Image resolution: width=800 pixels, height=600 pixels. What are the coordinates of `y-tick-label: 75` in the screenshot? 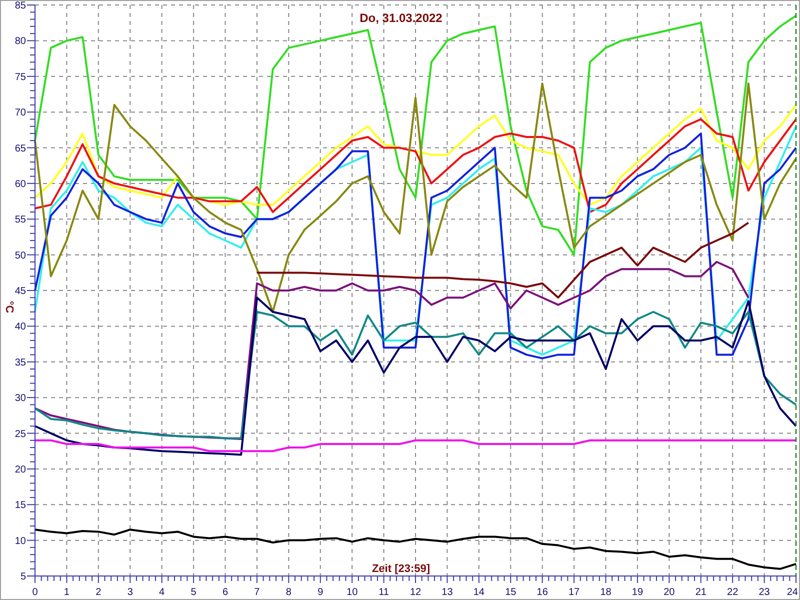 It's located at (20, 77).